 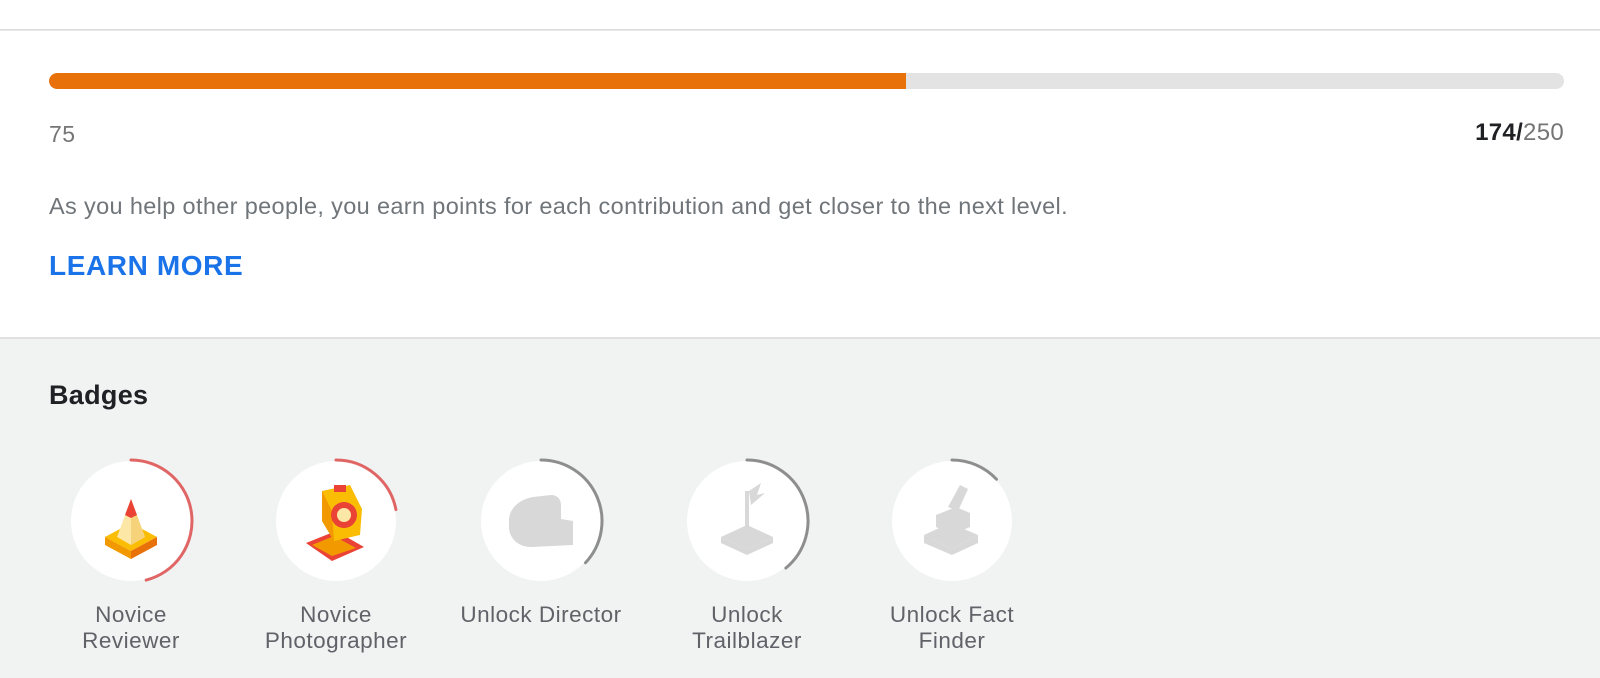 I want to click on badge-label: Unlock Fact Finder, so click(x=952, y=627).